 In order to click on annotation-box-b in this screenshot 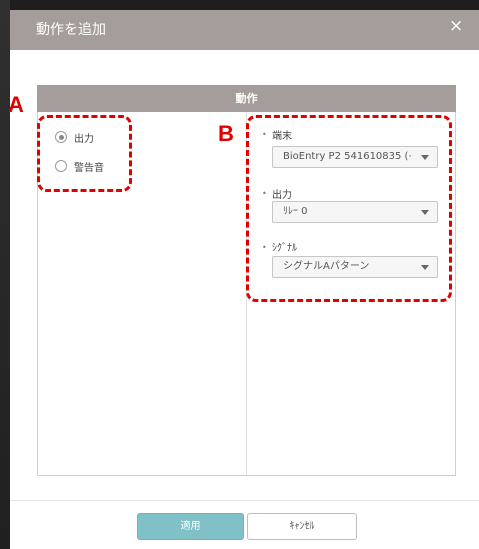, I will do `click(349, 208)`.